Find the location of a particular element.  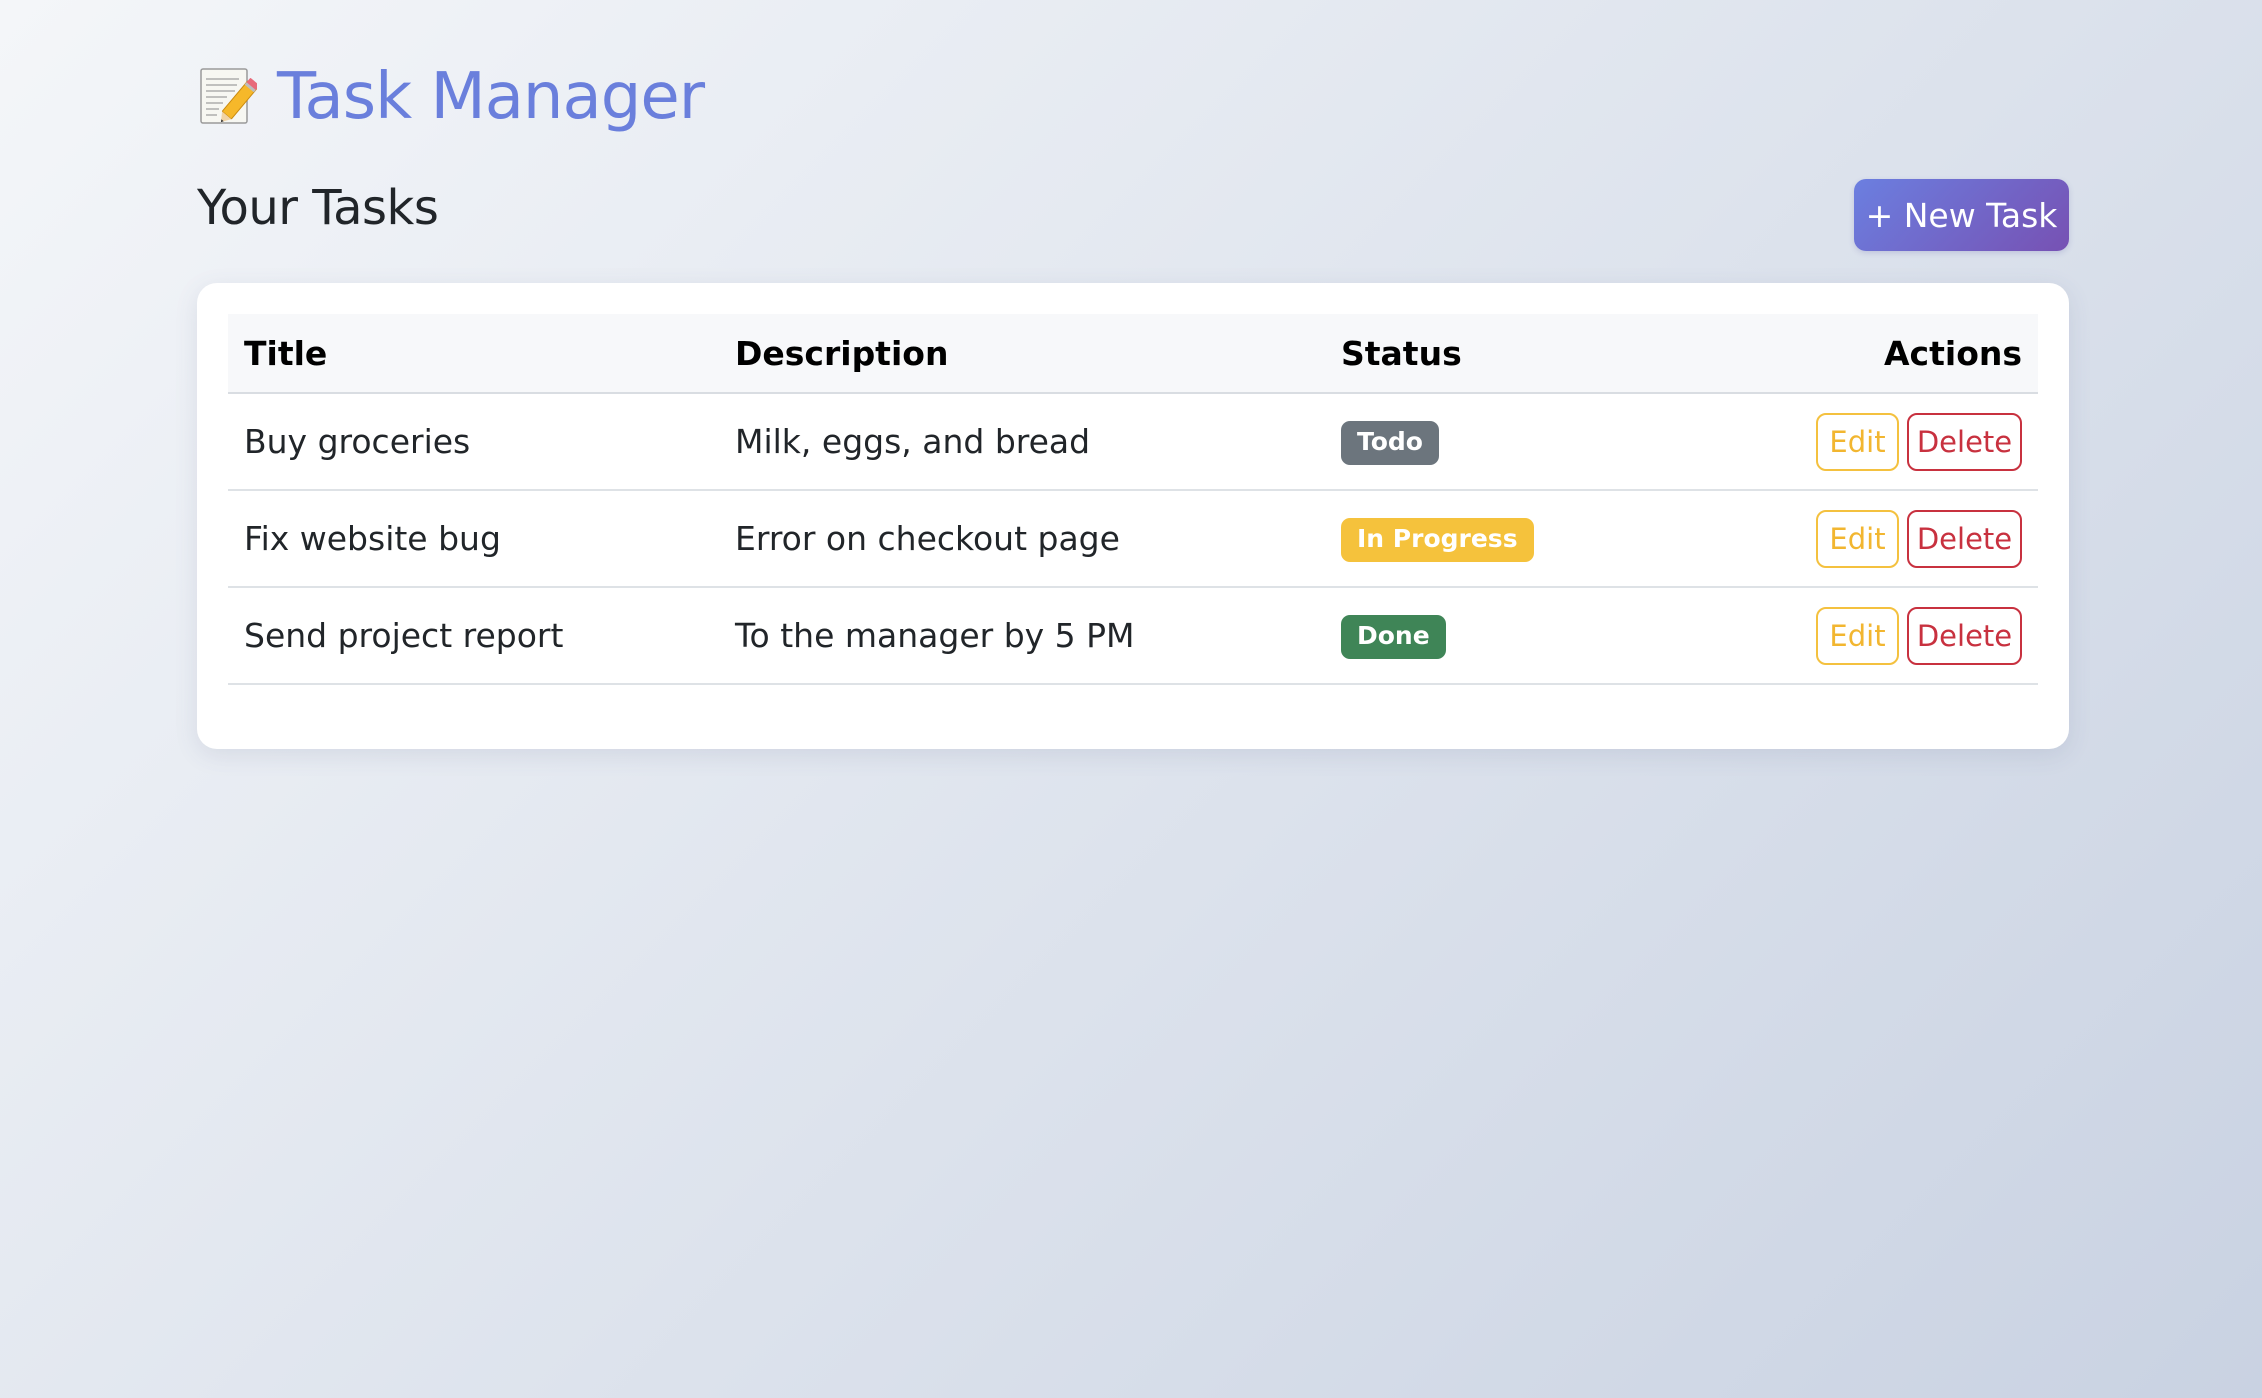

task-status-cell: Done is located at coordinates (1501, 636).